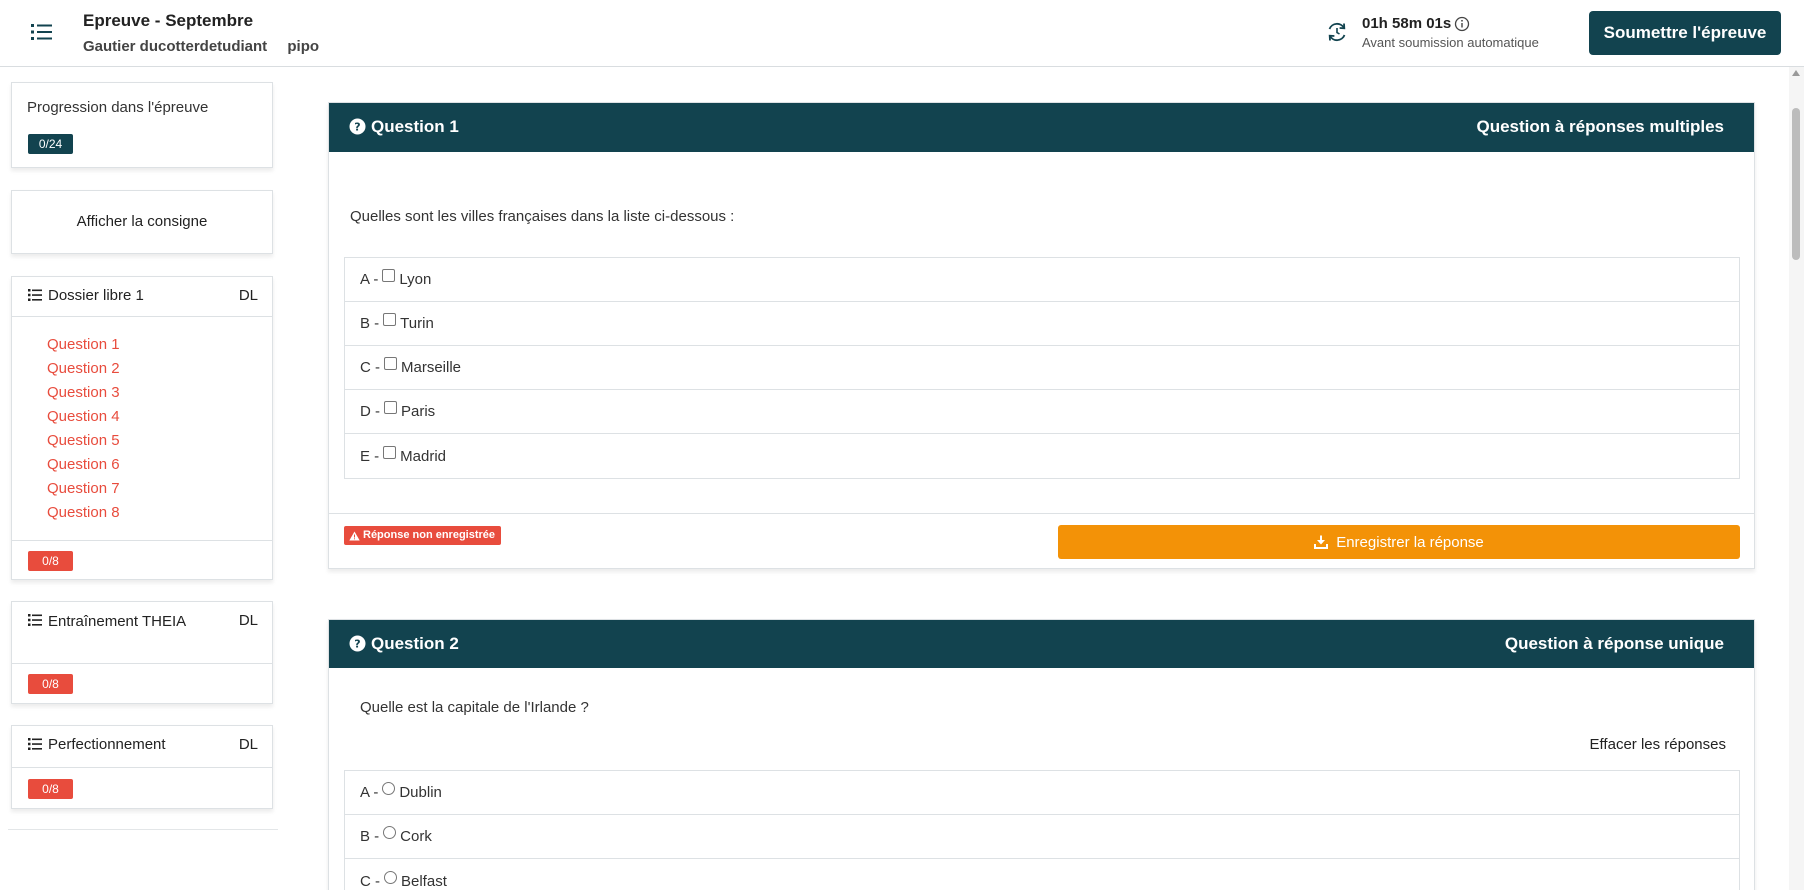 This screenshot has height=890, width=1804. Describe the element at coordinates (415, 126) in the screenshot. I see `question-title: Question 1` at that location.